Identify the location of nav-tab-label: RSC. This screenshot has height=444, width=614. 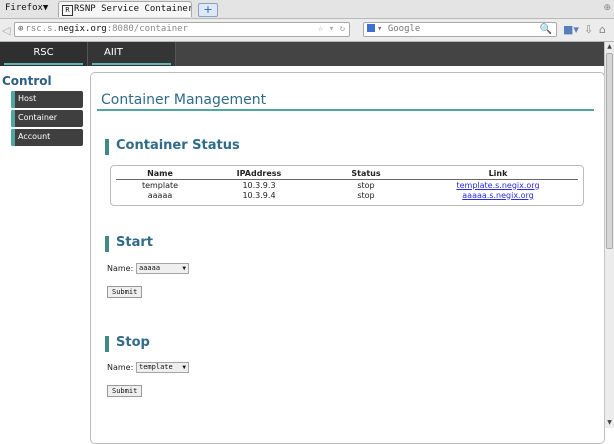
(43, 52).